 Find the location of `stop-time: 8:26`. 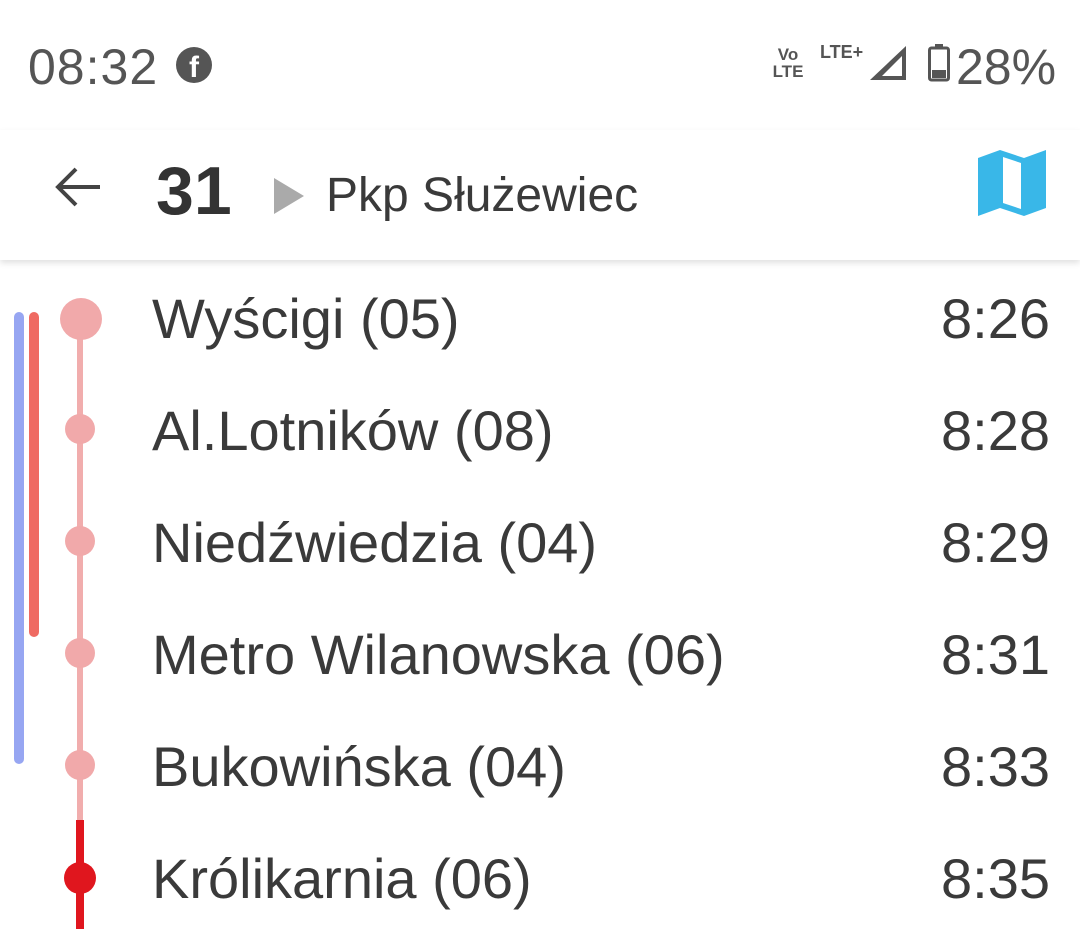

stop-time: 8:26 is located at coordinates (995, 318).